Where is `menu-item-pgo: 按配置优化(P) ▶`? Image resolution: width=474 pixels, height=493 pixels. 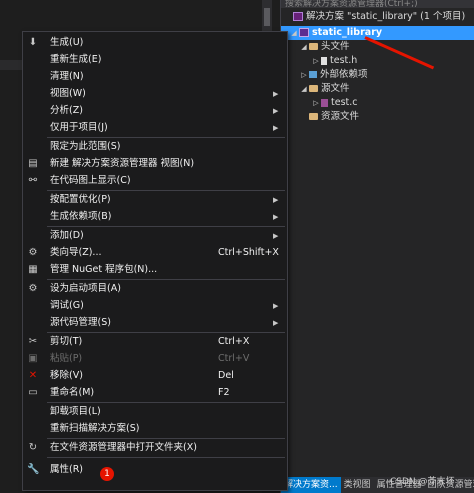 menu-item-pgo: 按配置优化(P) ▶ is located at coordinates (155, 200).